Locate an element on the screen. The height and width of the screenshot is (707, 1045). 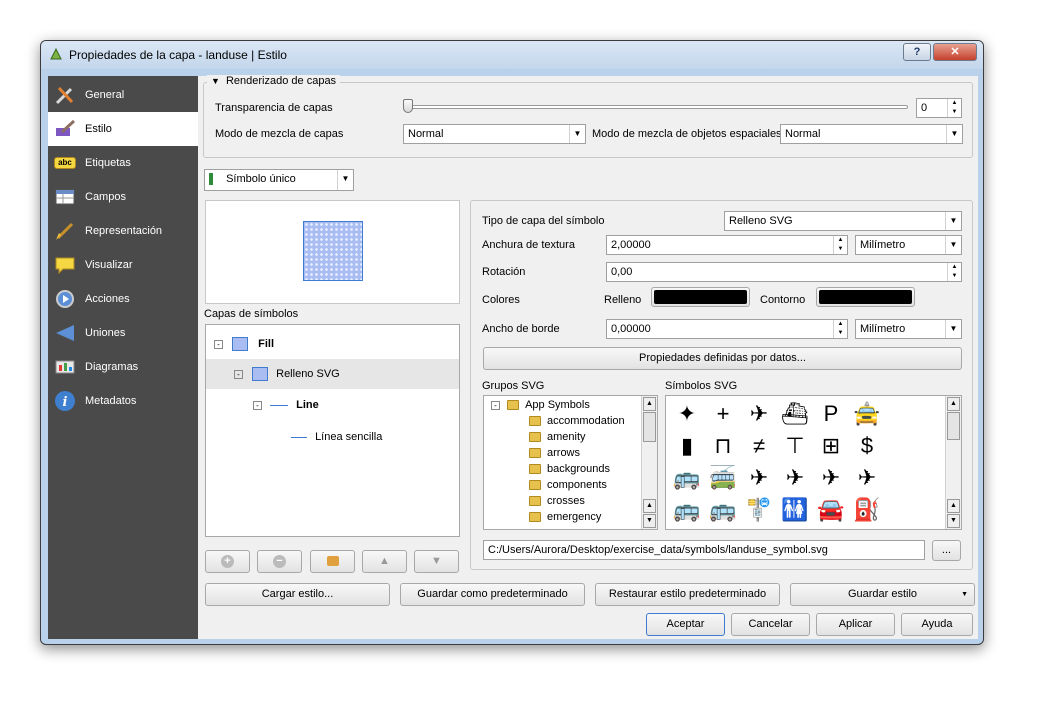
cancel-button: Cancelar is located at coordinates (770, 624).